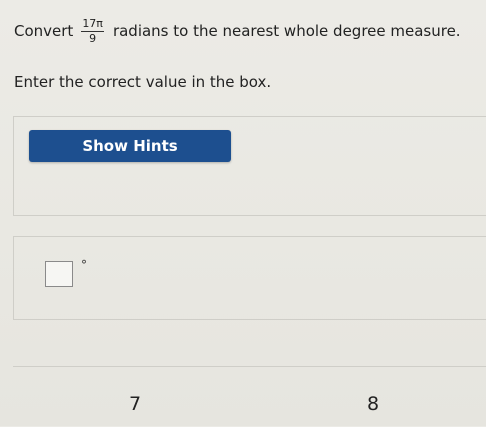 This screenshot has height=427, width=486. Describe the element at coordinates (92, 24) in the screenshot. I see `fraction-numerator: 17π` at that location.